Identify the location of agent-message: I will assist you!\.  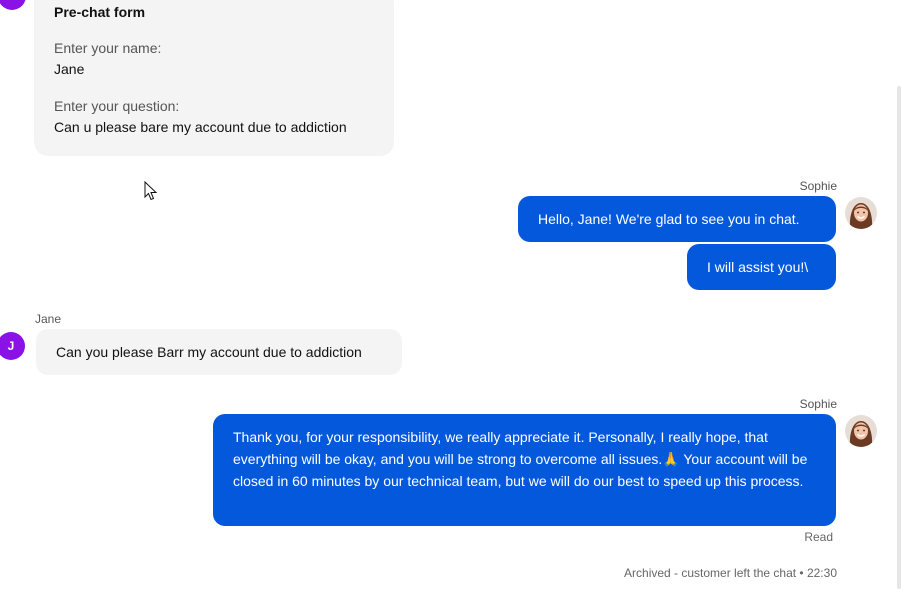
(761, 267).